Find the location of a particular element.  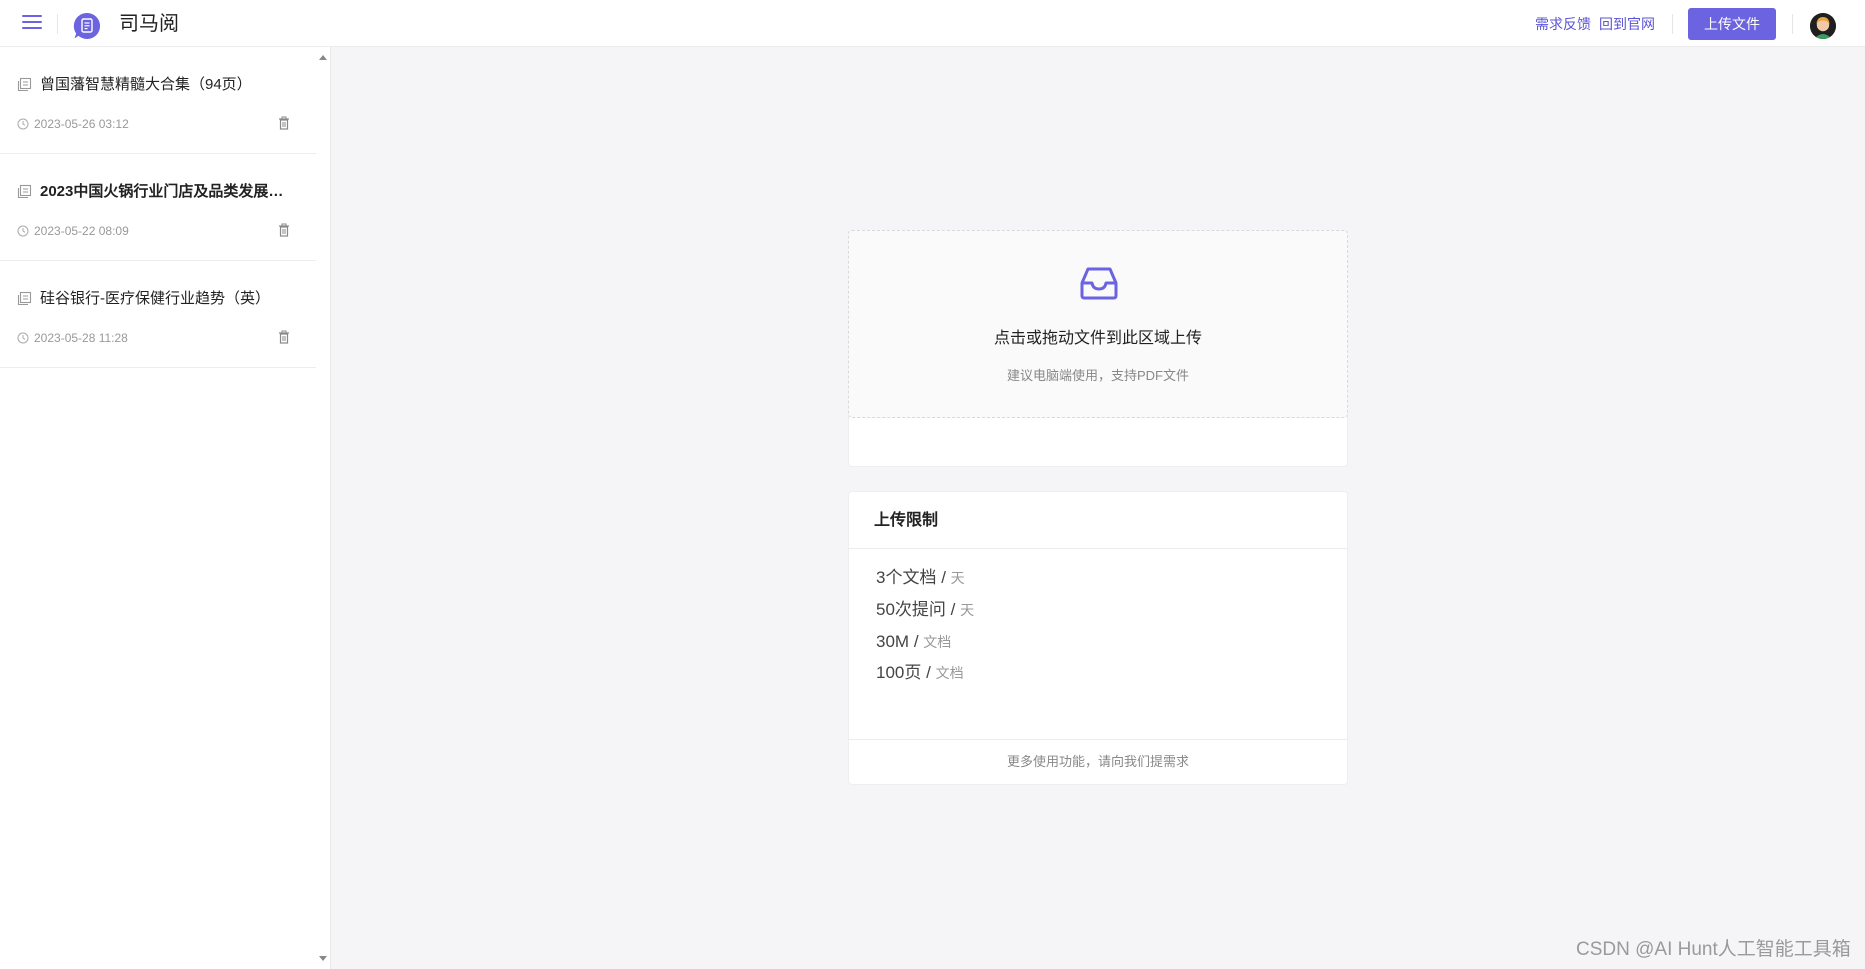

upload-card: 点击或拖动文件到此区域上传 建议电脑端使用，支持PDF文件 is located at coordinates (1098, 348).